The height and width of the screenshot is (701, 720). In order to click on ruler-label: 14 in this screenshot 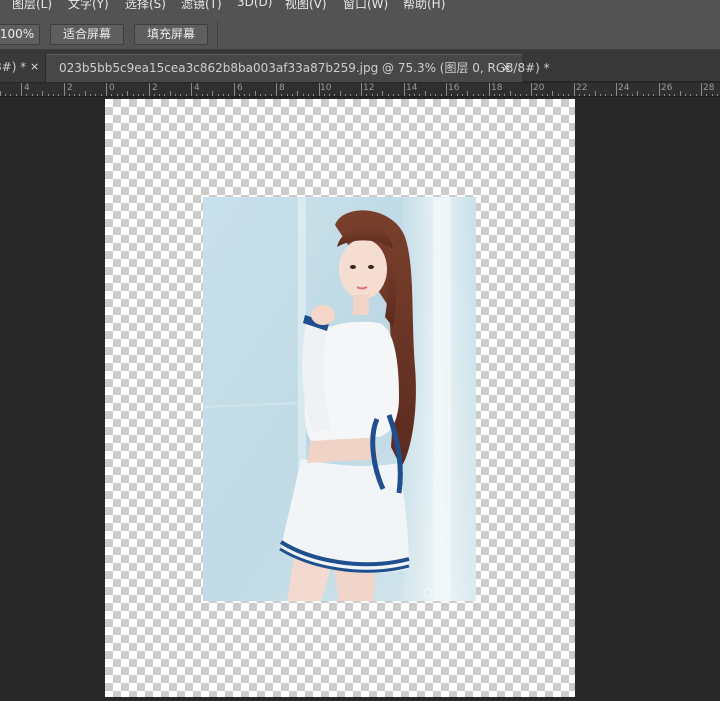, I will do `click(412, 88)`.